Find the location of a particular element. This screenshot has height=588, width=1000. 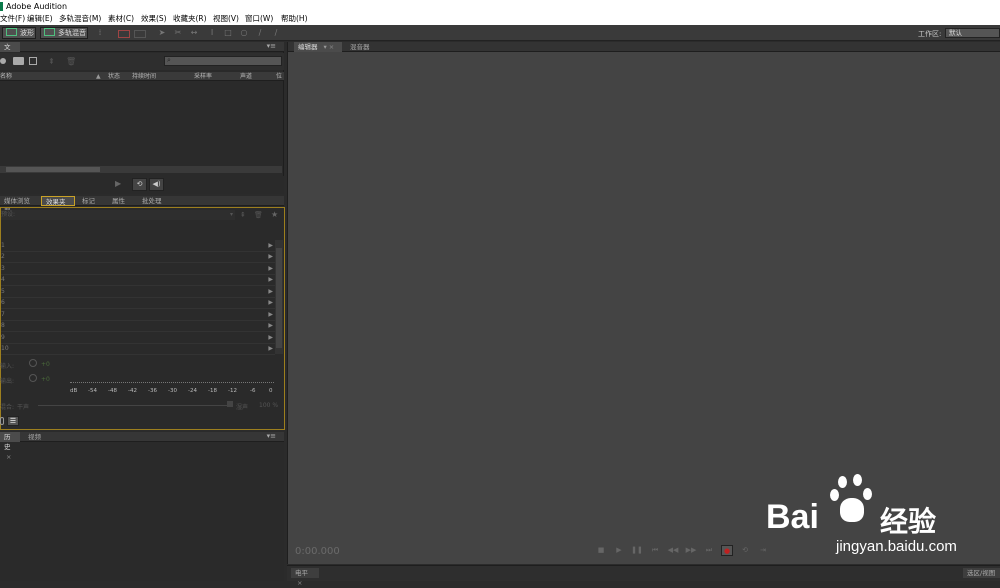

save-preset-icon: ⇞ is located at coordinates (243, 215).